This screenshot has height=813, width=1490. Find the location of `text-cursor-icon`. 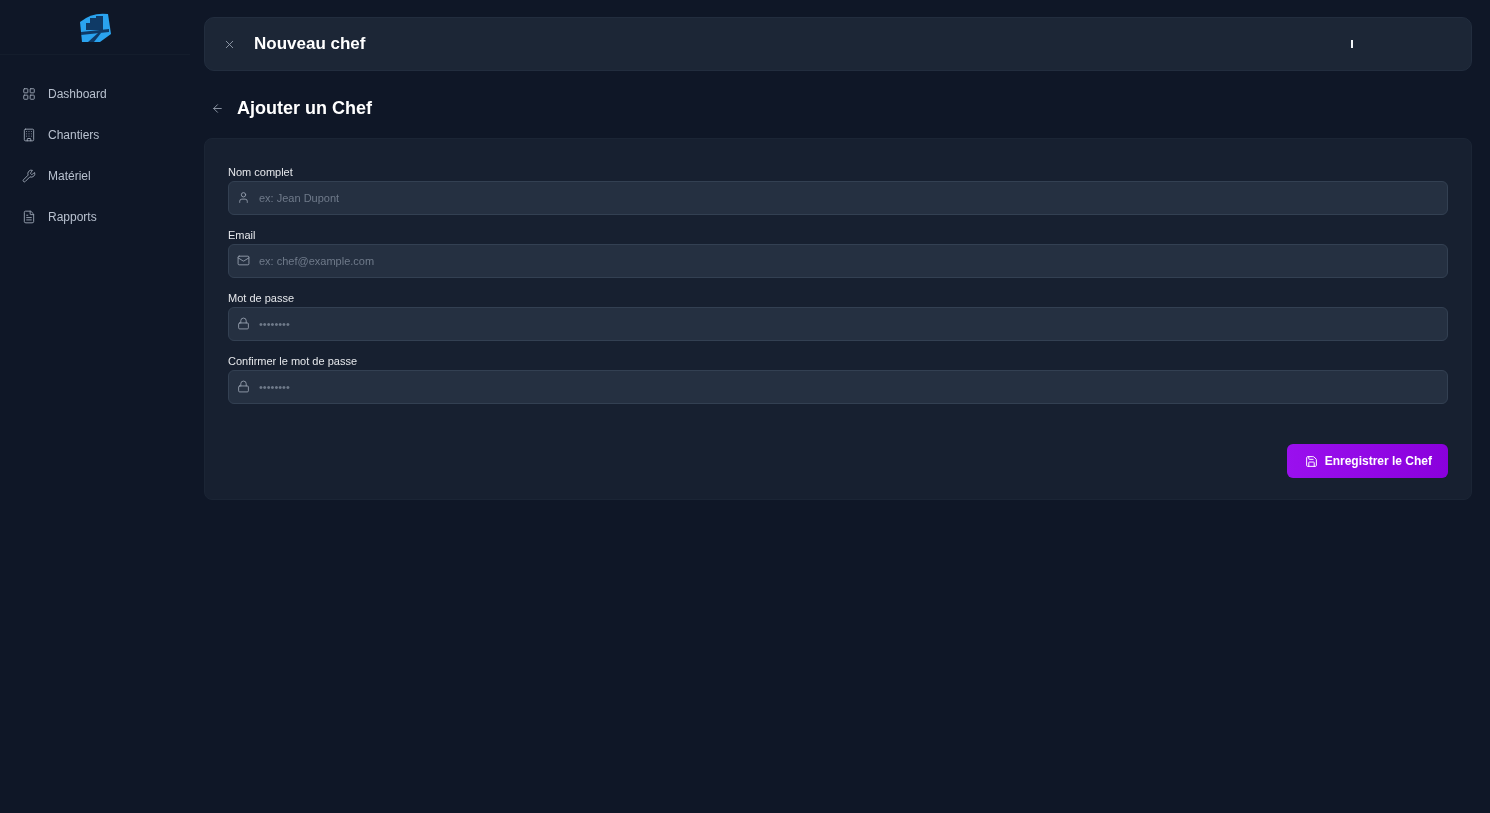

text-cursor-icon is located at coordinates (1352, 44).